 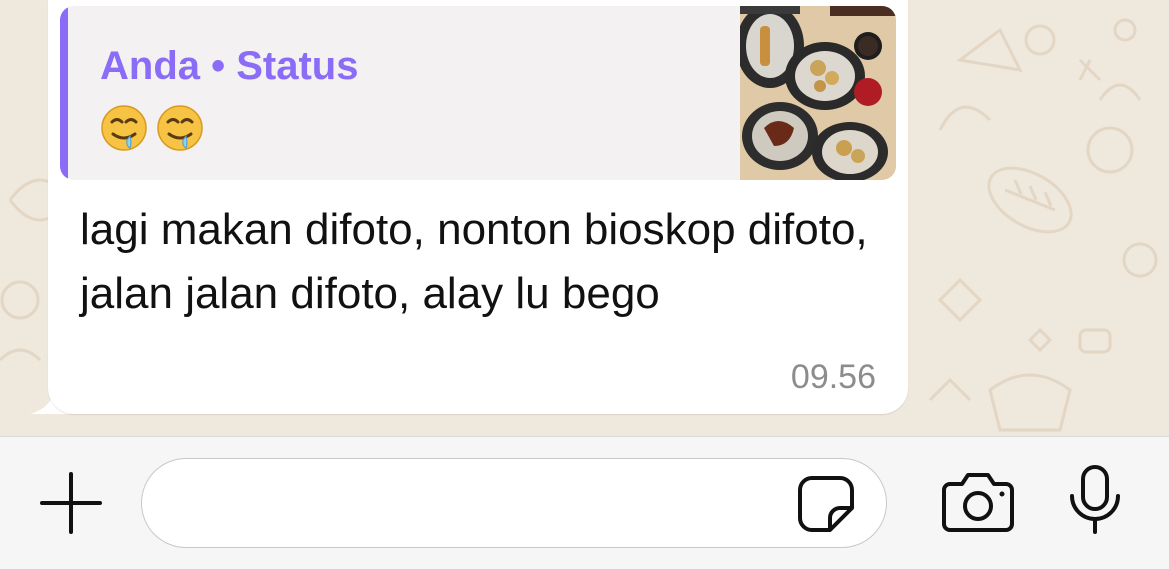 What do you see at coordinates (978, 502) in the screenshot?
I see `camera-icon` at bounding box center [978, 502].